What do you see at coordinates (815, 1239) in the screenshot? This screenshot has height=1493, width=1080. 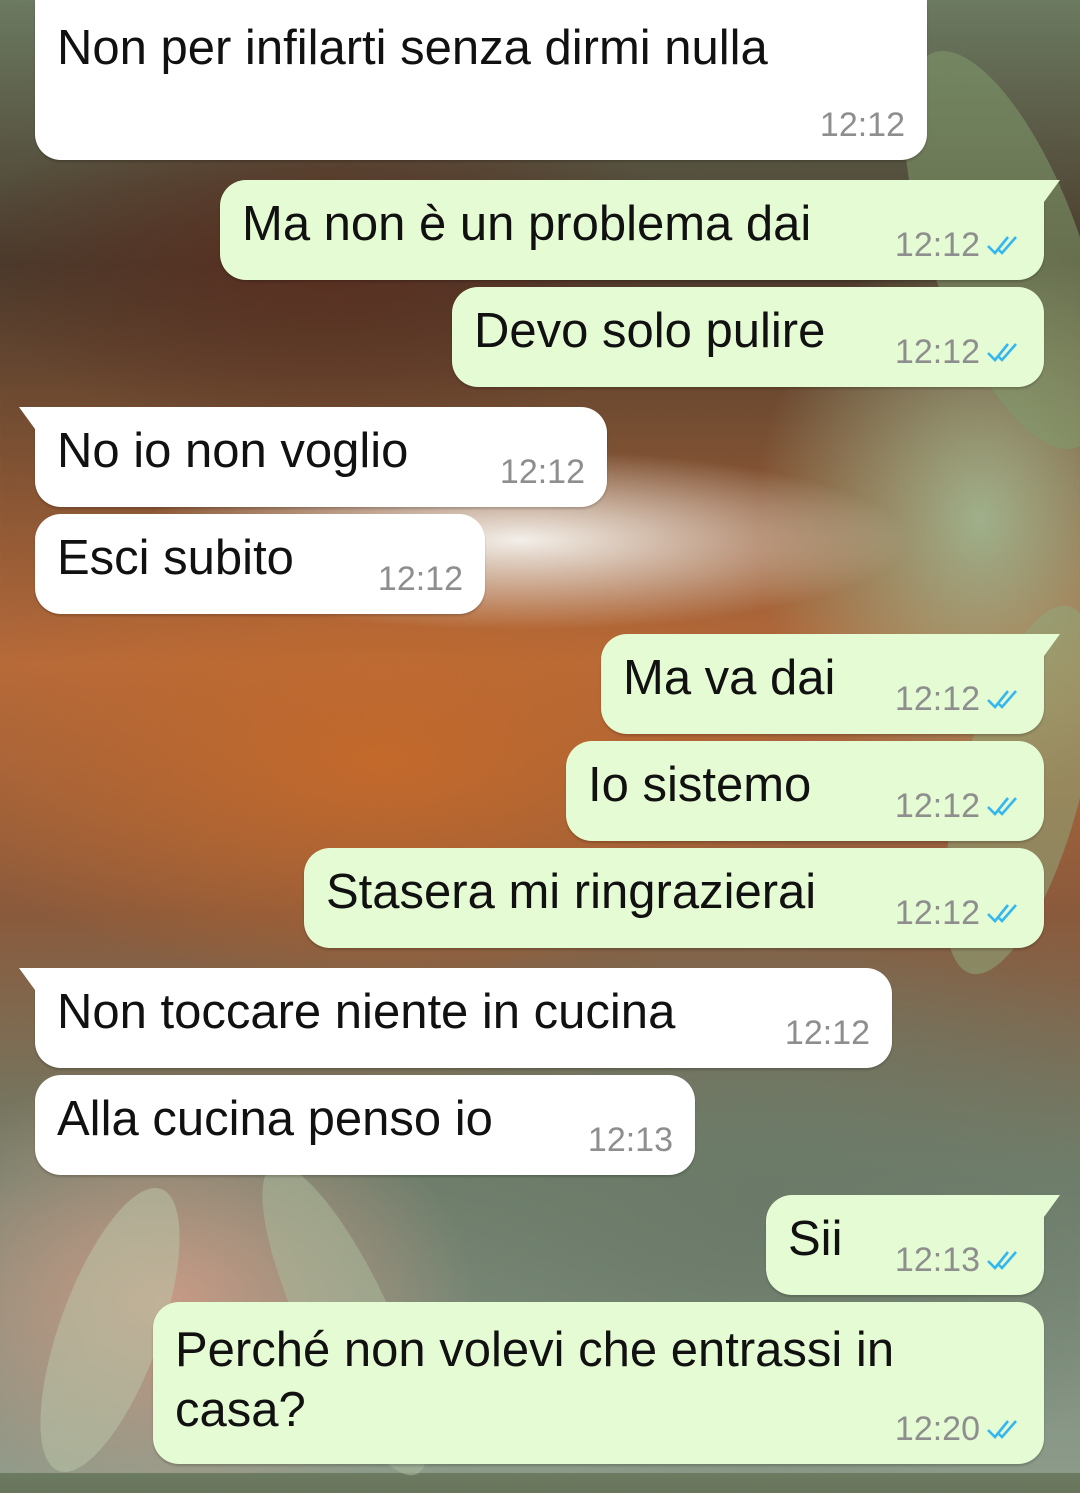 I see `message-text: Sii` at bounding box center [815, 1239].